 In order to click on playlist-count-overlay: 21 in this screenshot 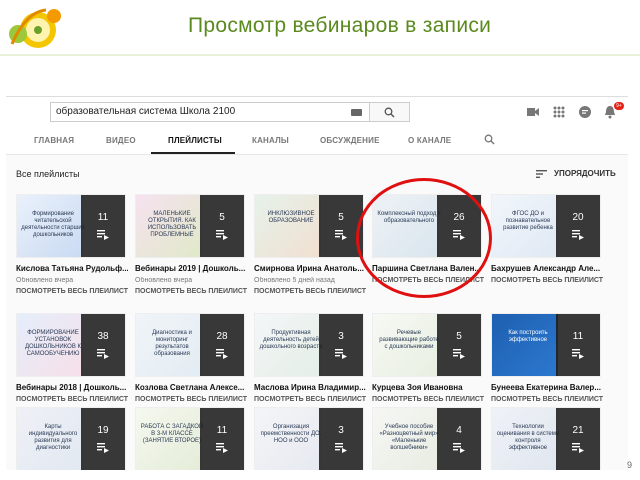, I will do `click(578, 439)`.